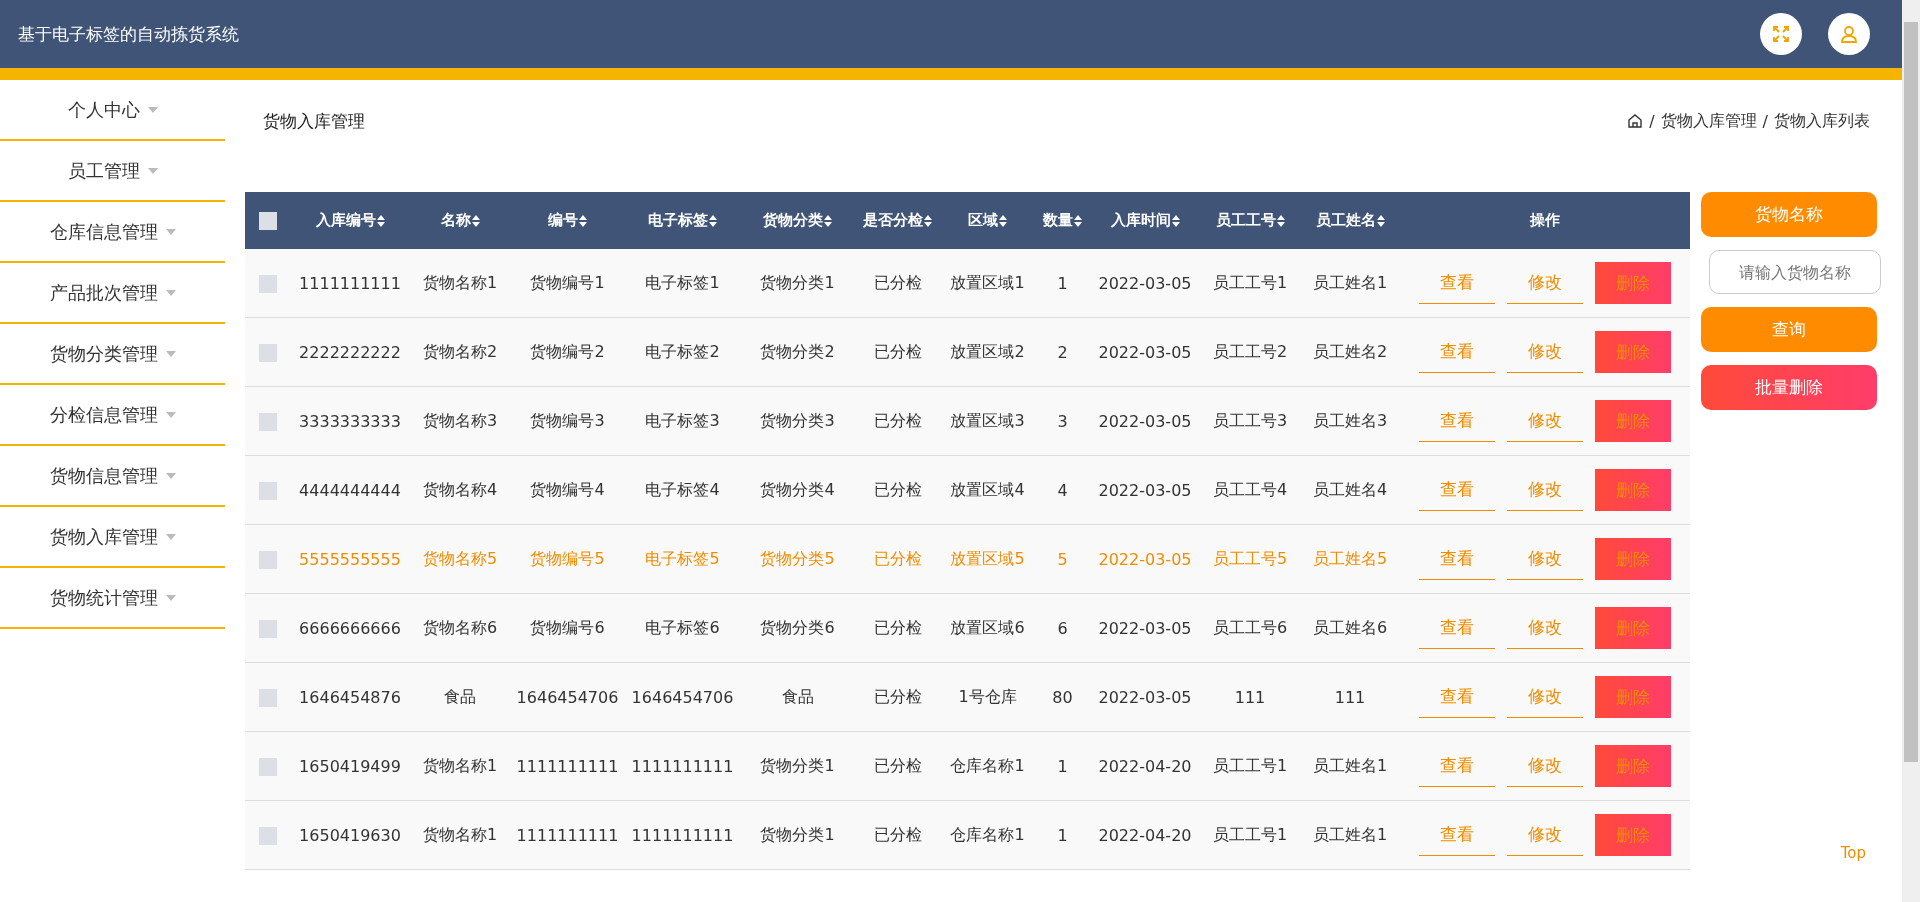 This screenshot has width=1920, height=902. I want to click on sidebar-menu-item: 仓库信息管理, so click(112, 232).